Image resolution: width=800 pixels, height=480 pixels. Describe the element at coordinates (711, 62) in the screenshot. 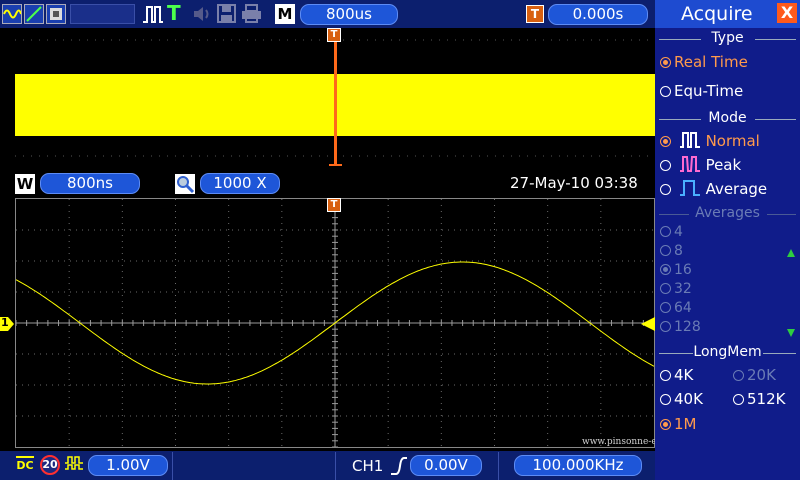

I see `option-real-time-label: Real Time` at that location.